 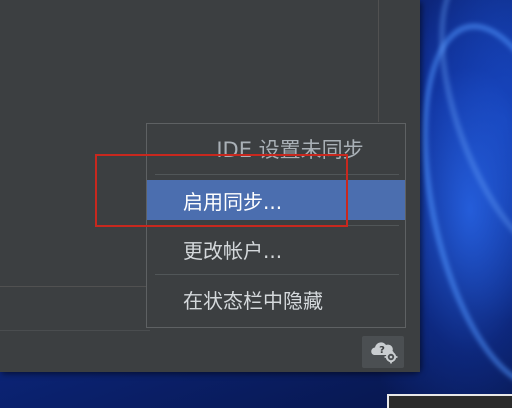 I want to click on menu-header-title: IDE 设置未同步, so click(x=290, y=150).